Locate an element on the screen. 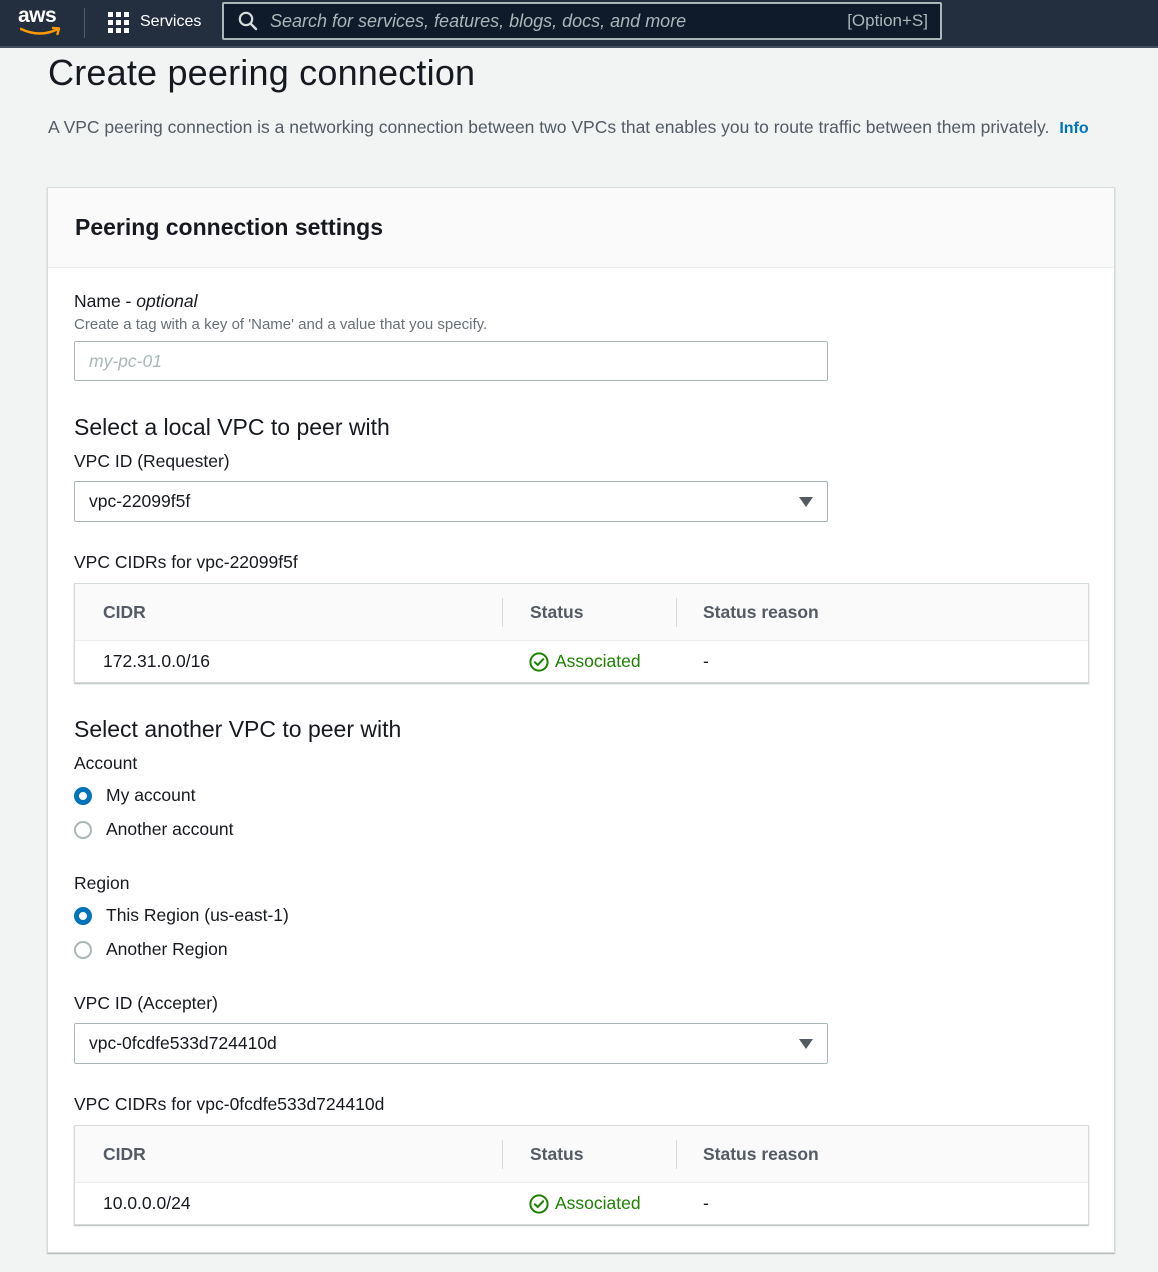 This screenshot has width=1158, height=1272. accepter-vpc-label: VPC ID (Accepter) is located at coordinates (146, 1003).